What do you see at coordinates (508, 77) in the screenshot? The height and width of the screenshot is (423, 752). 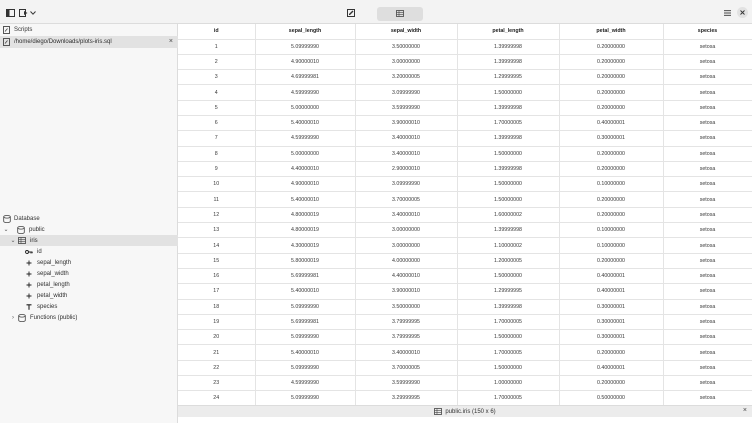 I see `table-cell: 1.29999995` at bounding box center [508, 77].